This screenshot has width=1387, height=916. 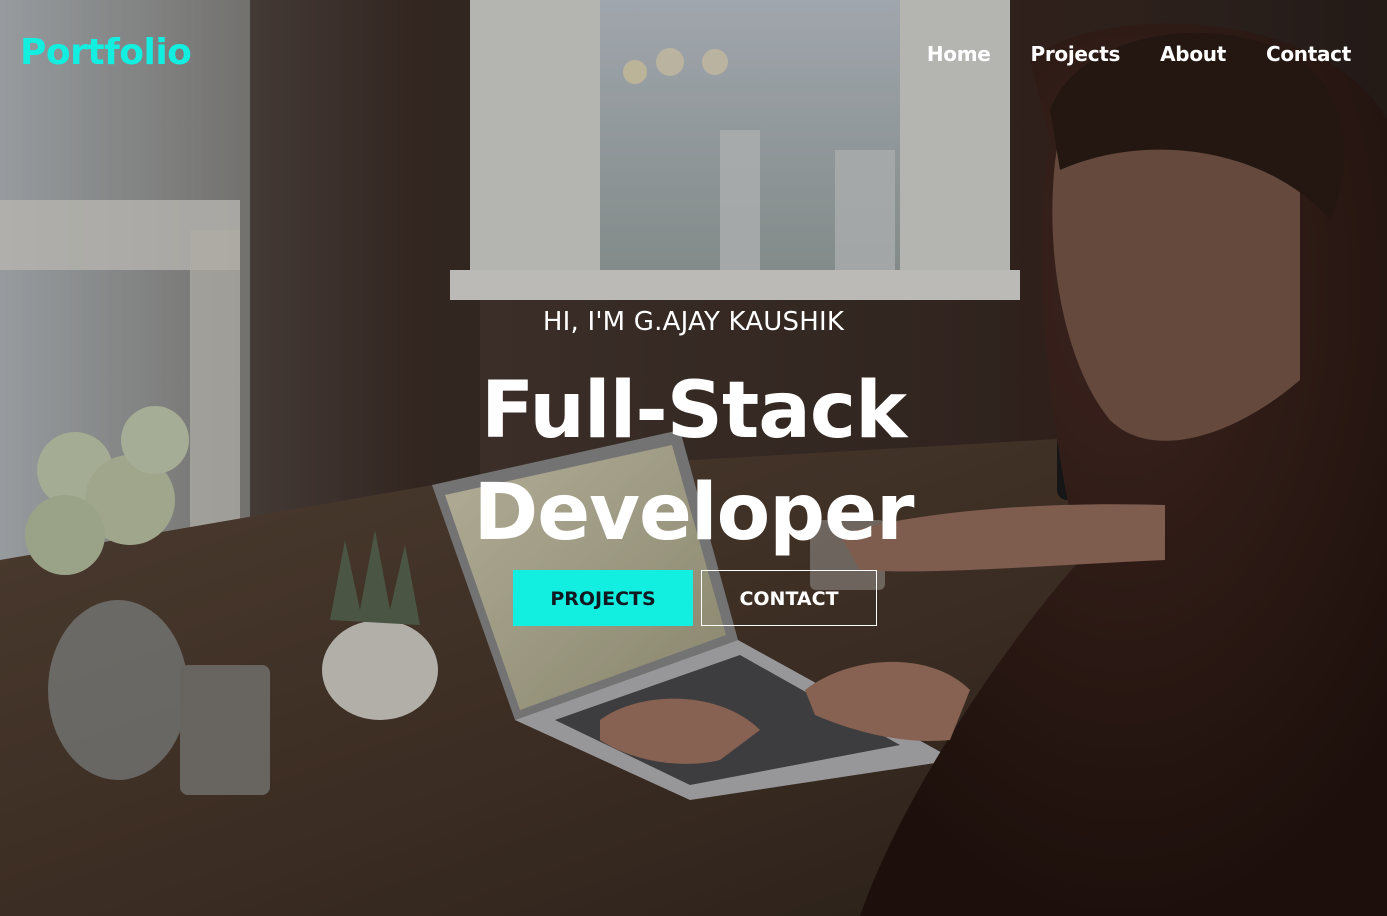 I want to click on nav-links: Home Projects About Contact, so click(x=1139, y=54).